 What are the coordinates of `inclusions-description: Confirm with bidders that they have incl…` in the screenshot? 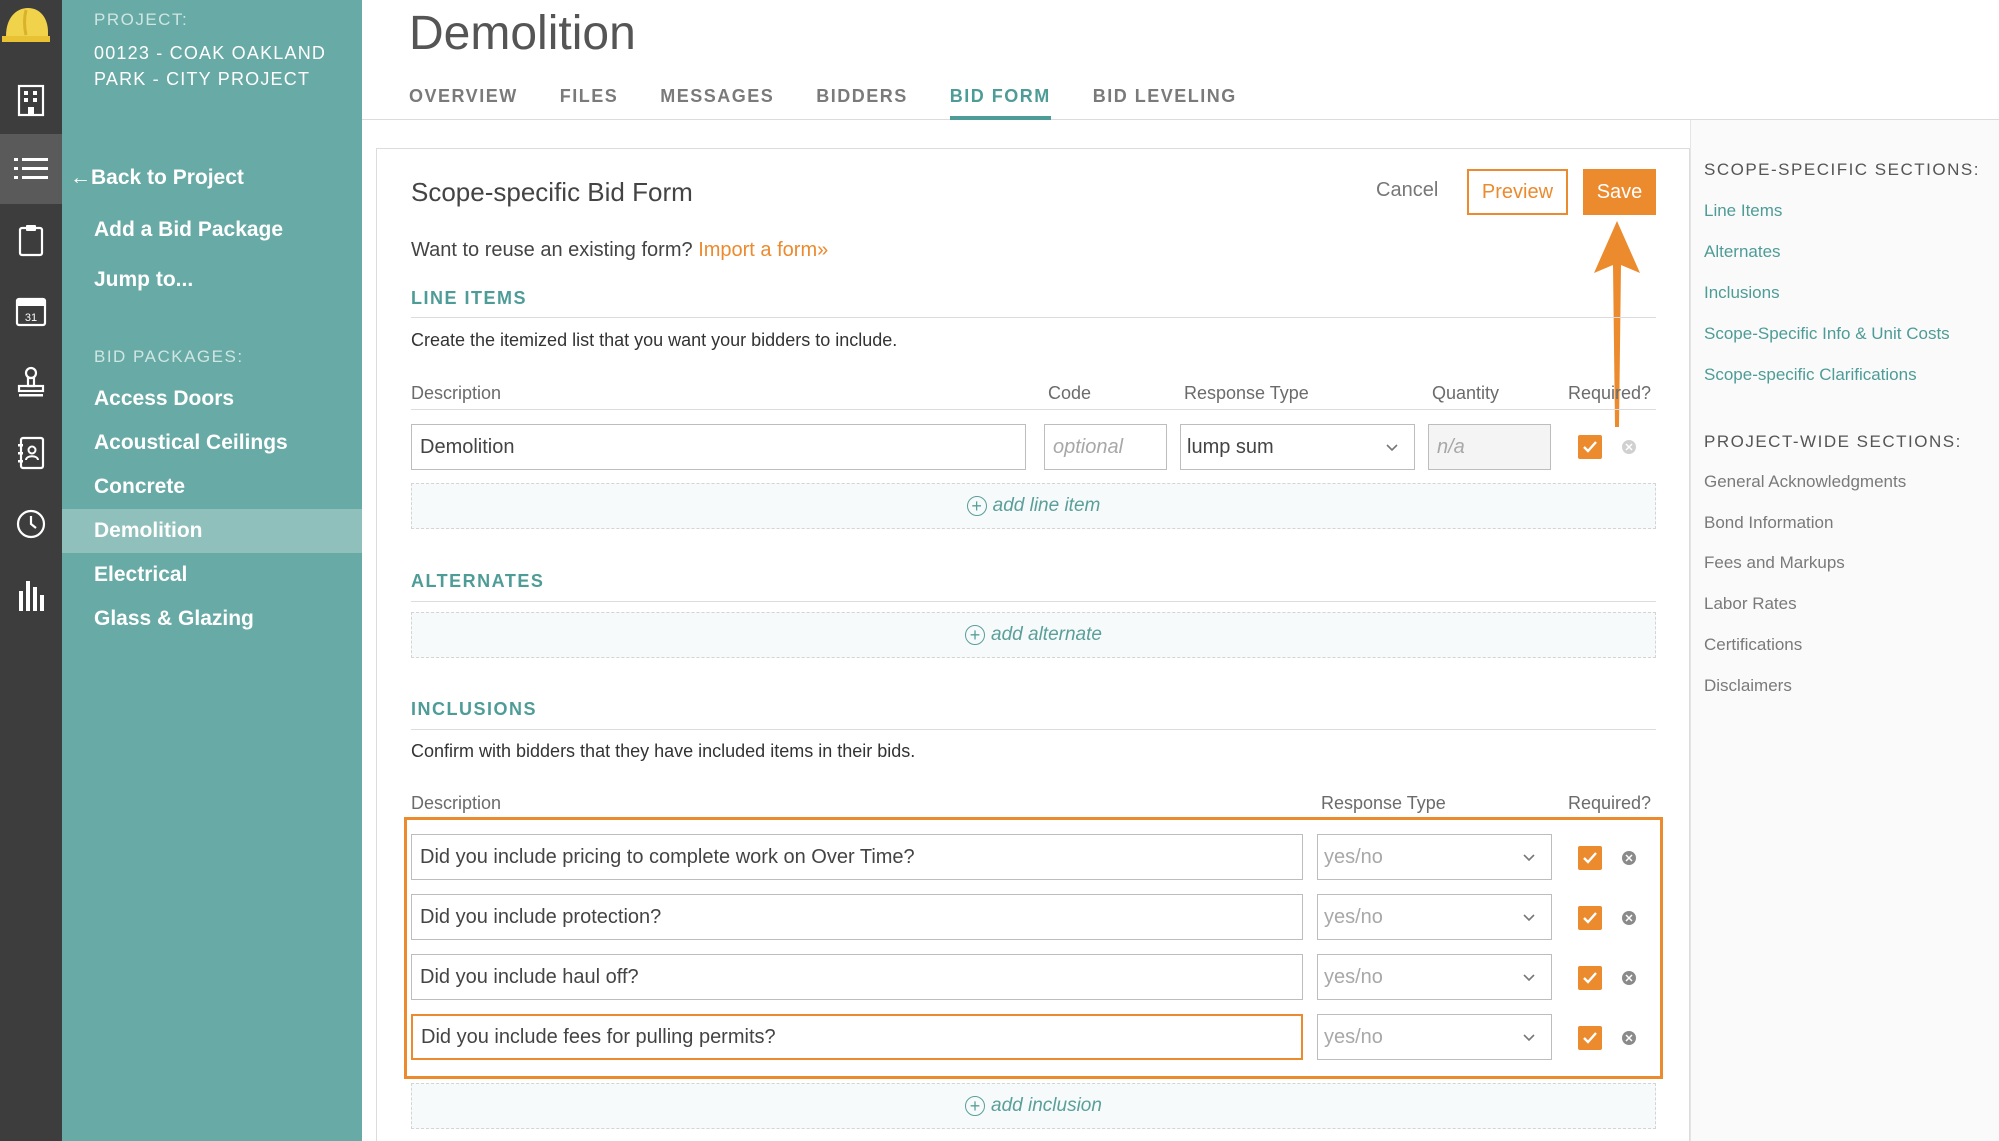 It's located at (663, 751).